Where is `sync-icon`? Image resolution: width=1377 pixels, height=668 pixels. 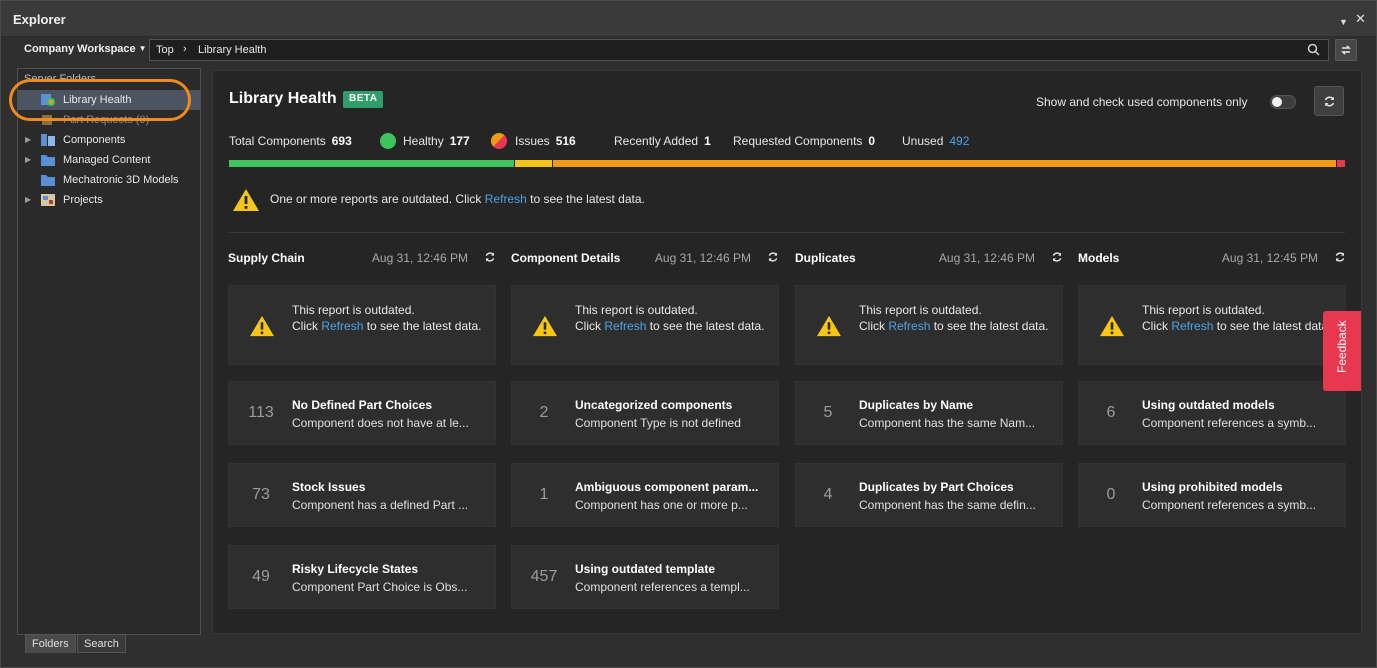
sync-icon is located at coordinates (1346, 50).